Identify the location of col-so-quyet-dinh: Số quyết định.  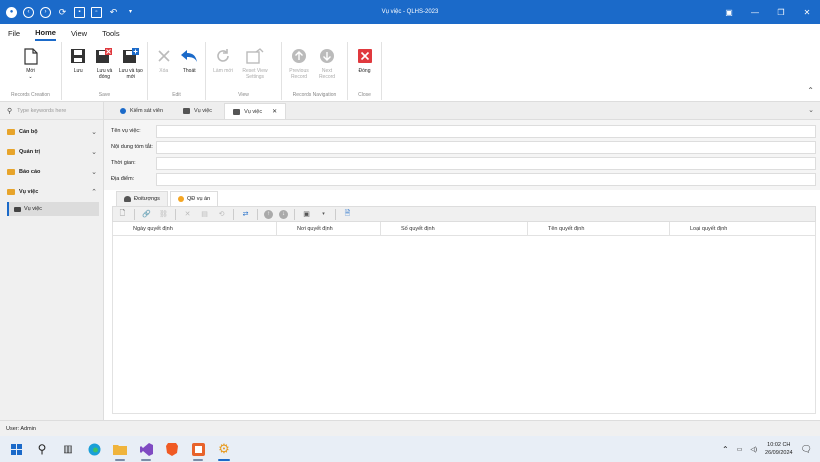
(454, 228).